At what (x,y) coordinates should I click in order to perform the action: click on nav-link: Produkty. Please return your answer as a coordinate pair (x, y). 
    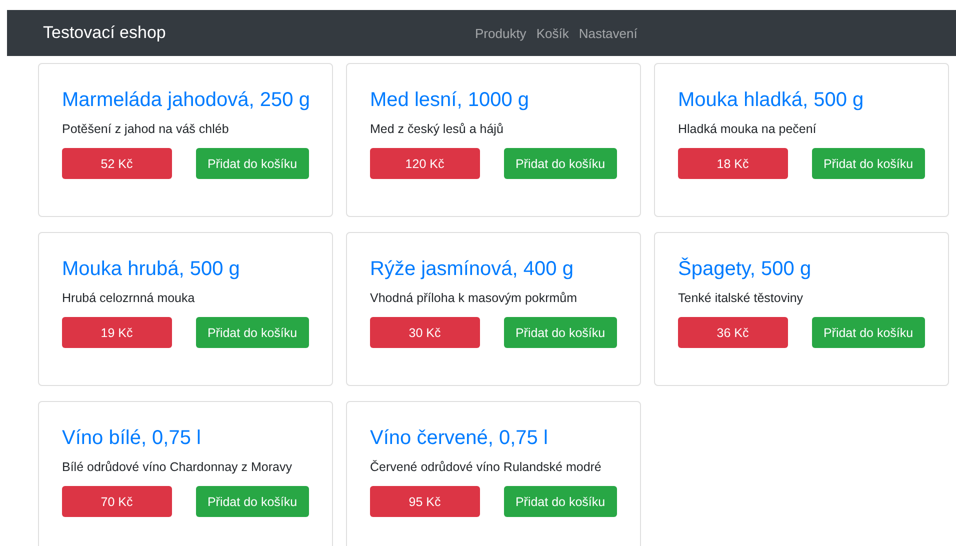
    Looking at the image, I should click on (500, 33).